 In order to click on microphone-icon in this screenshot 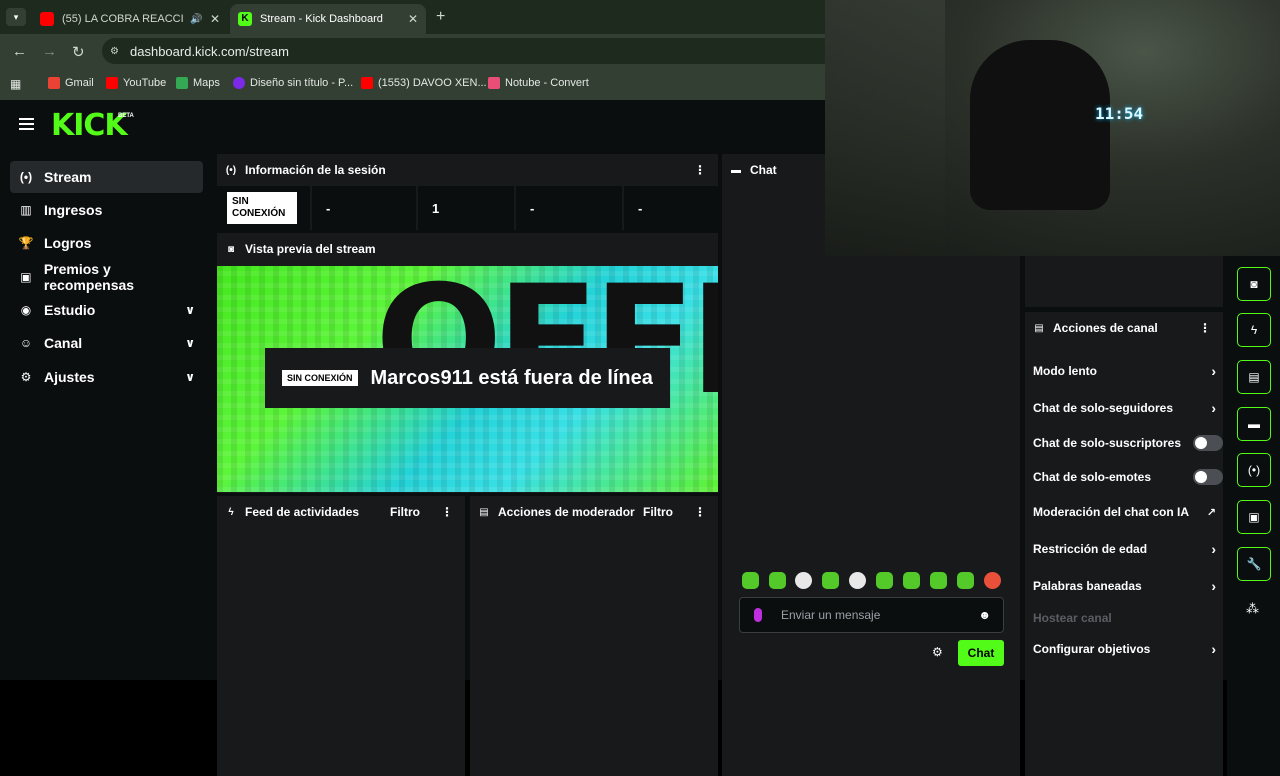, I will do `click(758, 615)`.